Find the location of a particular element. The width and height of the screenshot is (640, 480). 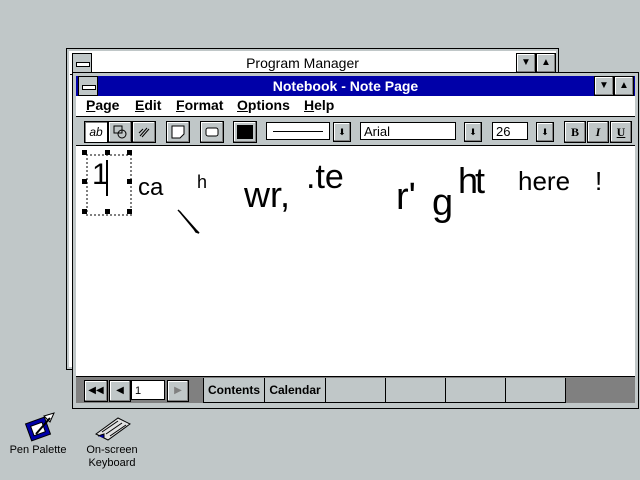

font-name-dropdown-button: ⬇ is located at coordinates (473, 132).